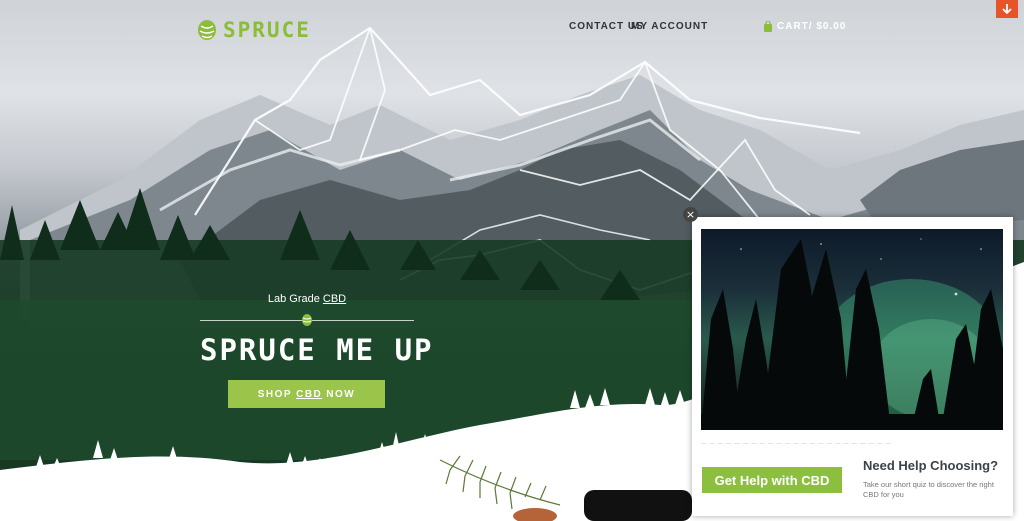  What do you see at coordinates (341, 394) in the screenshot?
I see `cta-suffix: NOW` at bounding box center [341, 394].